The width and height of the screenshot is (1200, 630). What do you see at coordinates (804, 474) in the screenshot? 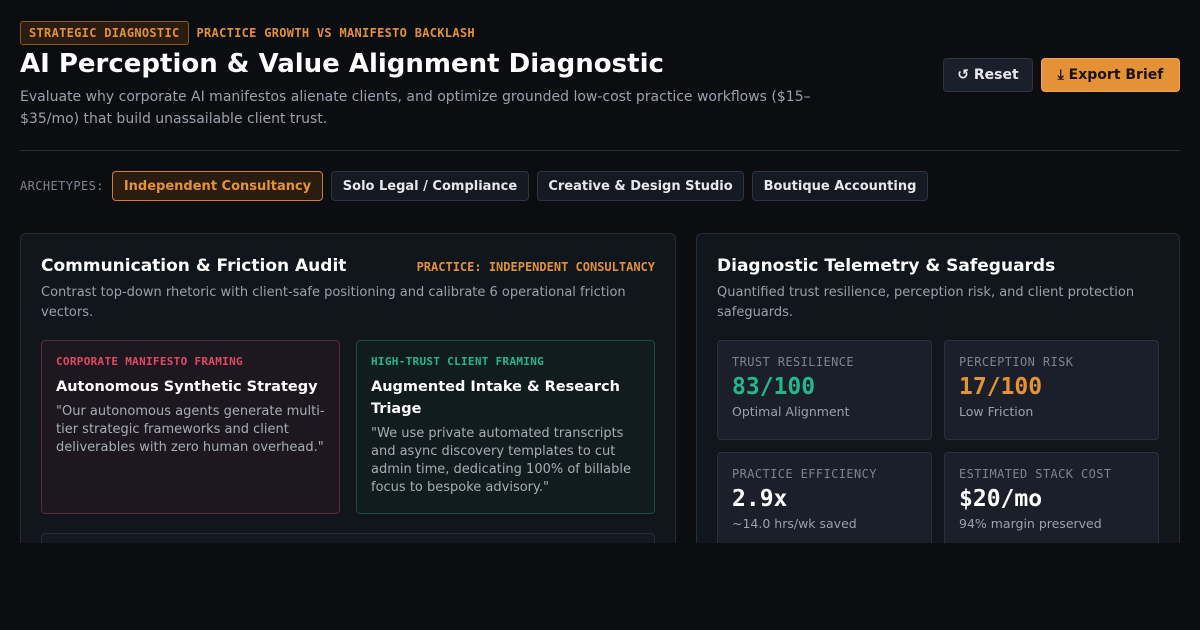
I see `metric-label: PRACTICE EFFICIENCY` at bounding box center [804, 474].